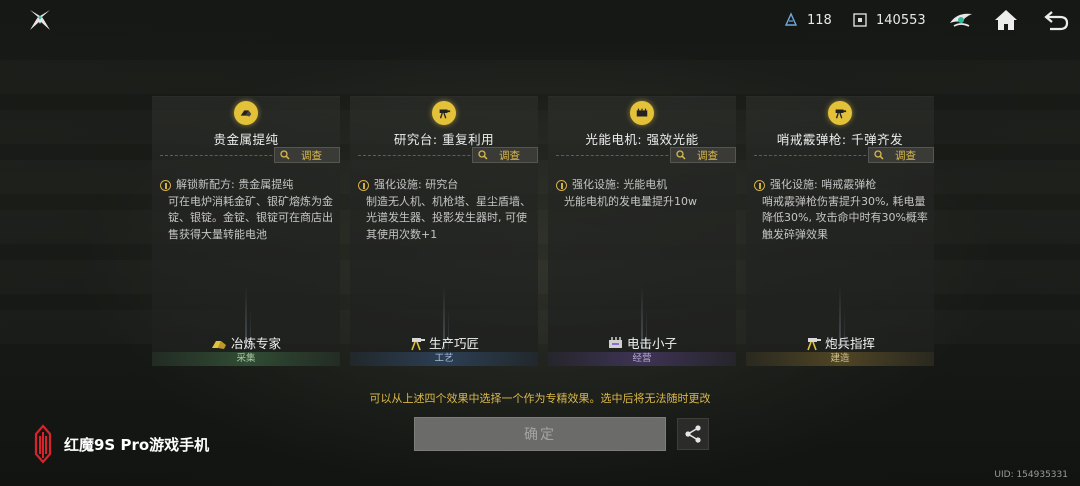  Describe the element at coordinates (453, 343) in the screenshot. I see `role-name: 生产巧匠` at that location.